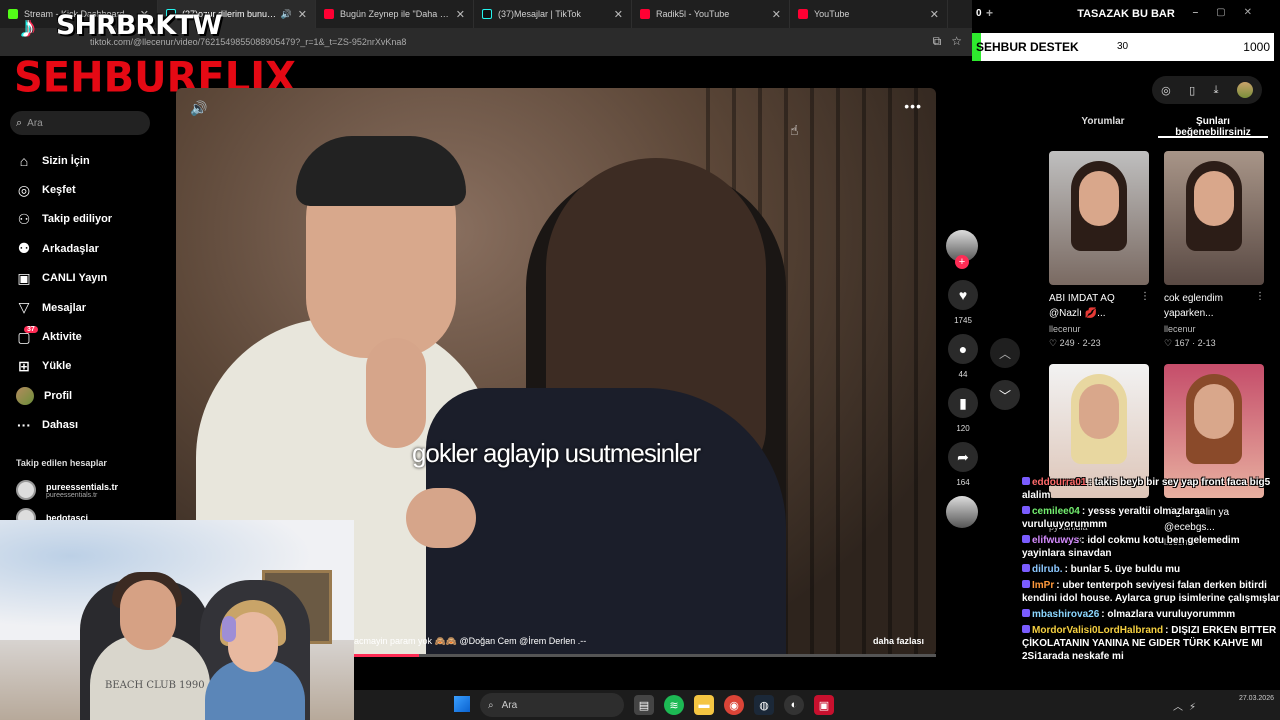 The height and width of the screenshot is (720, 1280). What do you see at coordinates (794, 130) in the screenshot?
I see `mouse-cursor-icon: ☝` at bounding box center [794, 130].